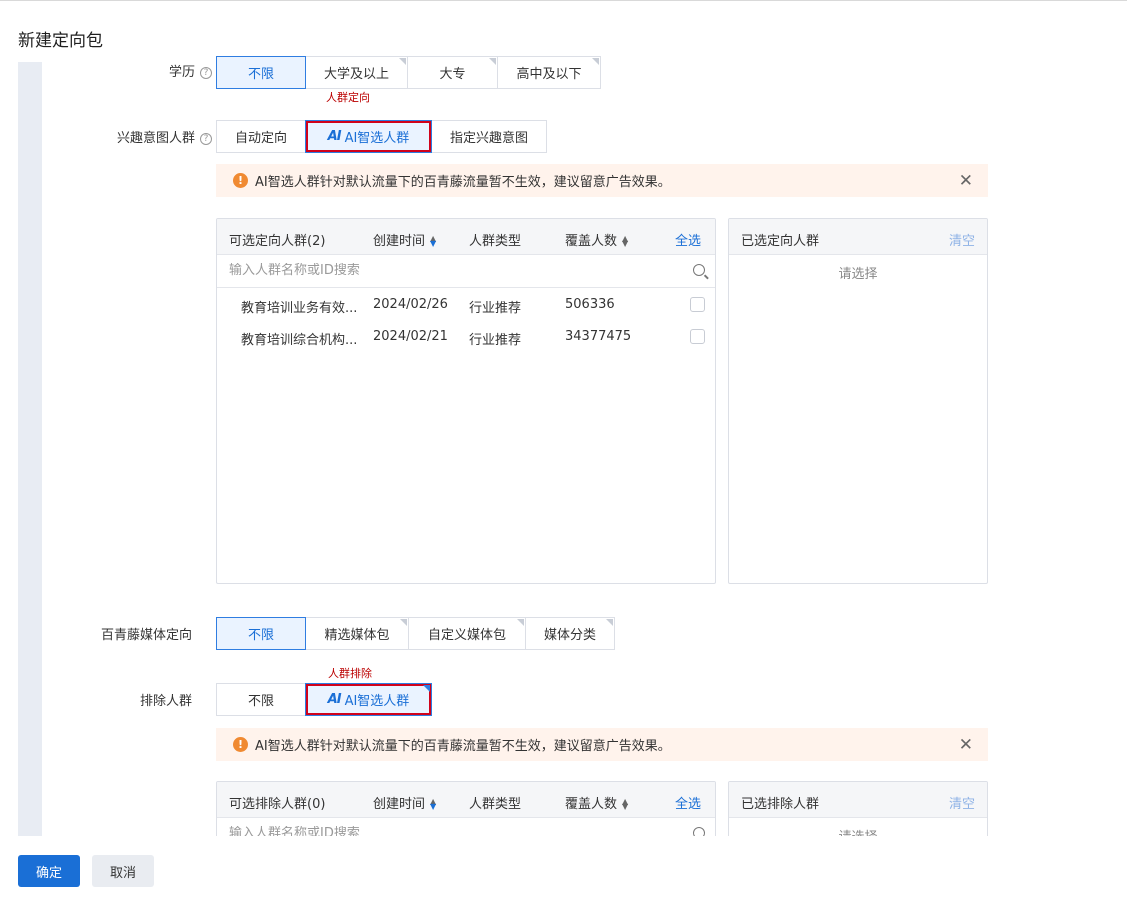 The image size is (1127, 905). What do you see at coordinates (261, 136) in the screenshot?
I see `interest-option-auto: 自动定向` at bounding box center [261, 136].